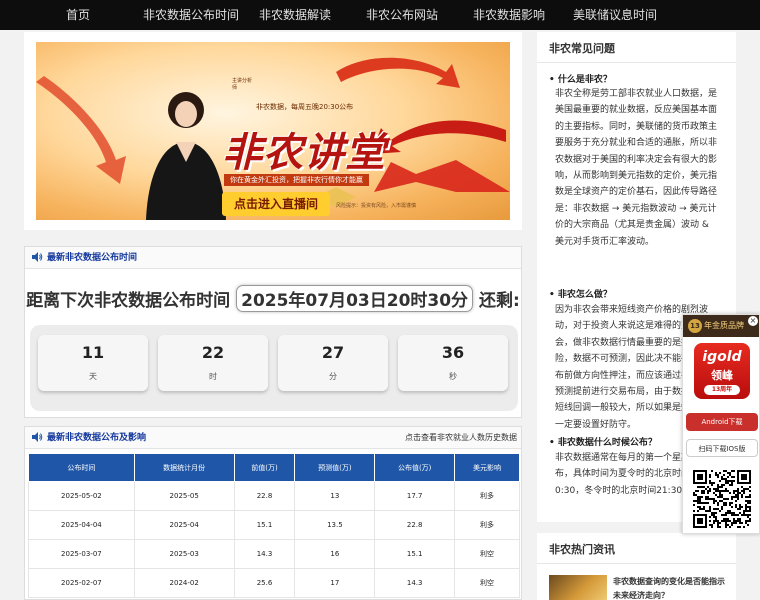  Describe the element at coordinates (603, 441) in the screenshot. I see `faq-question: • 非农数据什么时候公布？` at that location.